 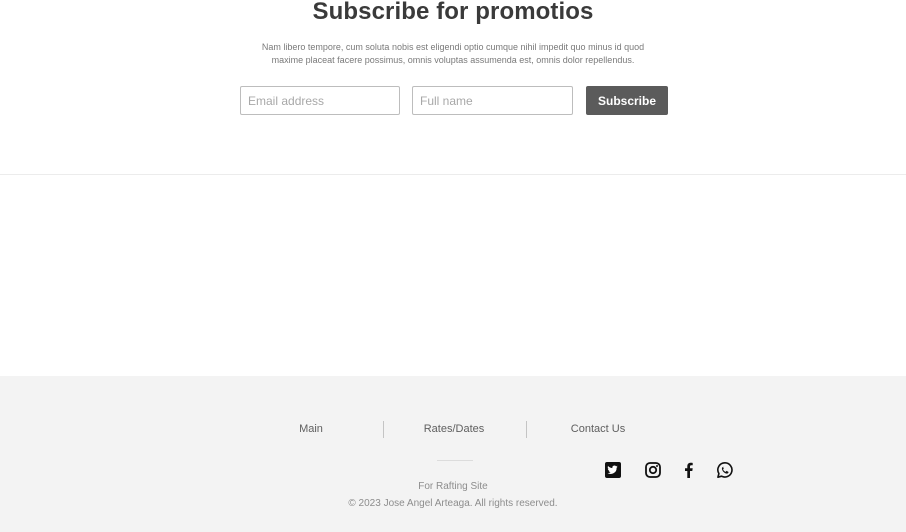 What do you see at coordinates (689, 470) in the screenshot?
I see `facebook-icon` at bounding box center [689, 470].